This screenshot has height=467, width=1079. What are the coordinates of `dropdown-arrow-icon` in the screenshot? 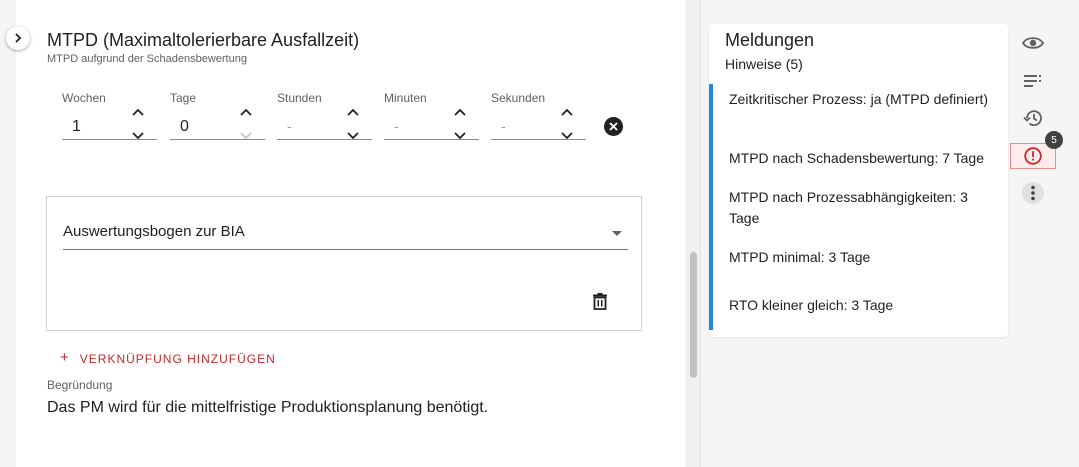 It's located at (617, 233).